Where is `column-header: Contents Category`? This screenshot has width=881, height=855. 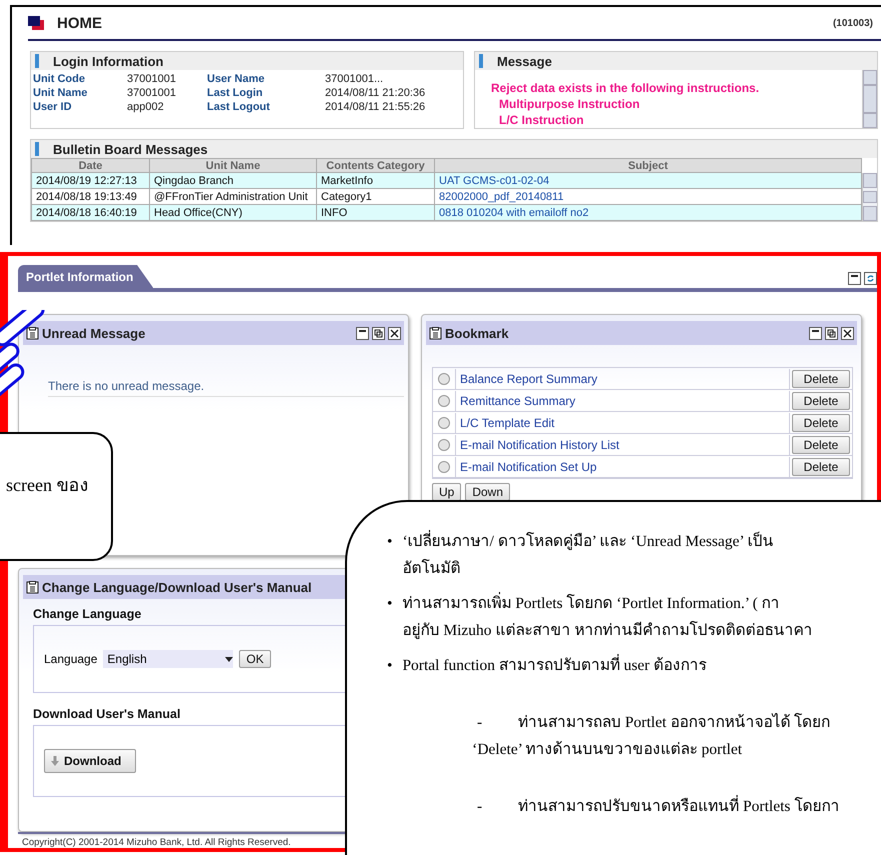 column-header: Contents Category is located at coordinates (375, 165).